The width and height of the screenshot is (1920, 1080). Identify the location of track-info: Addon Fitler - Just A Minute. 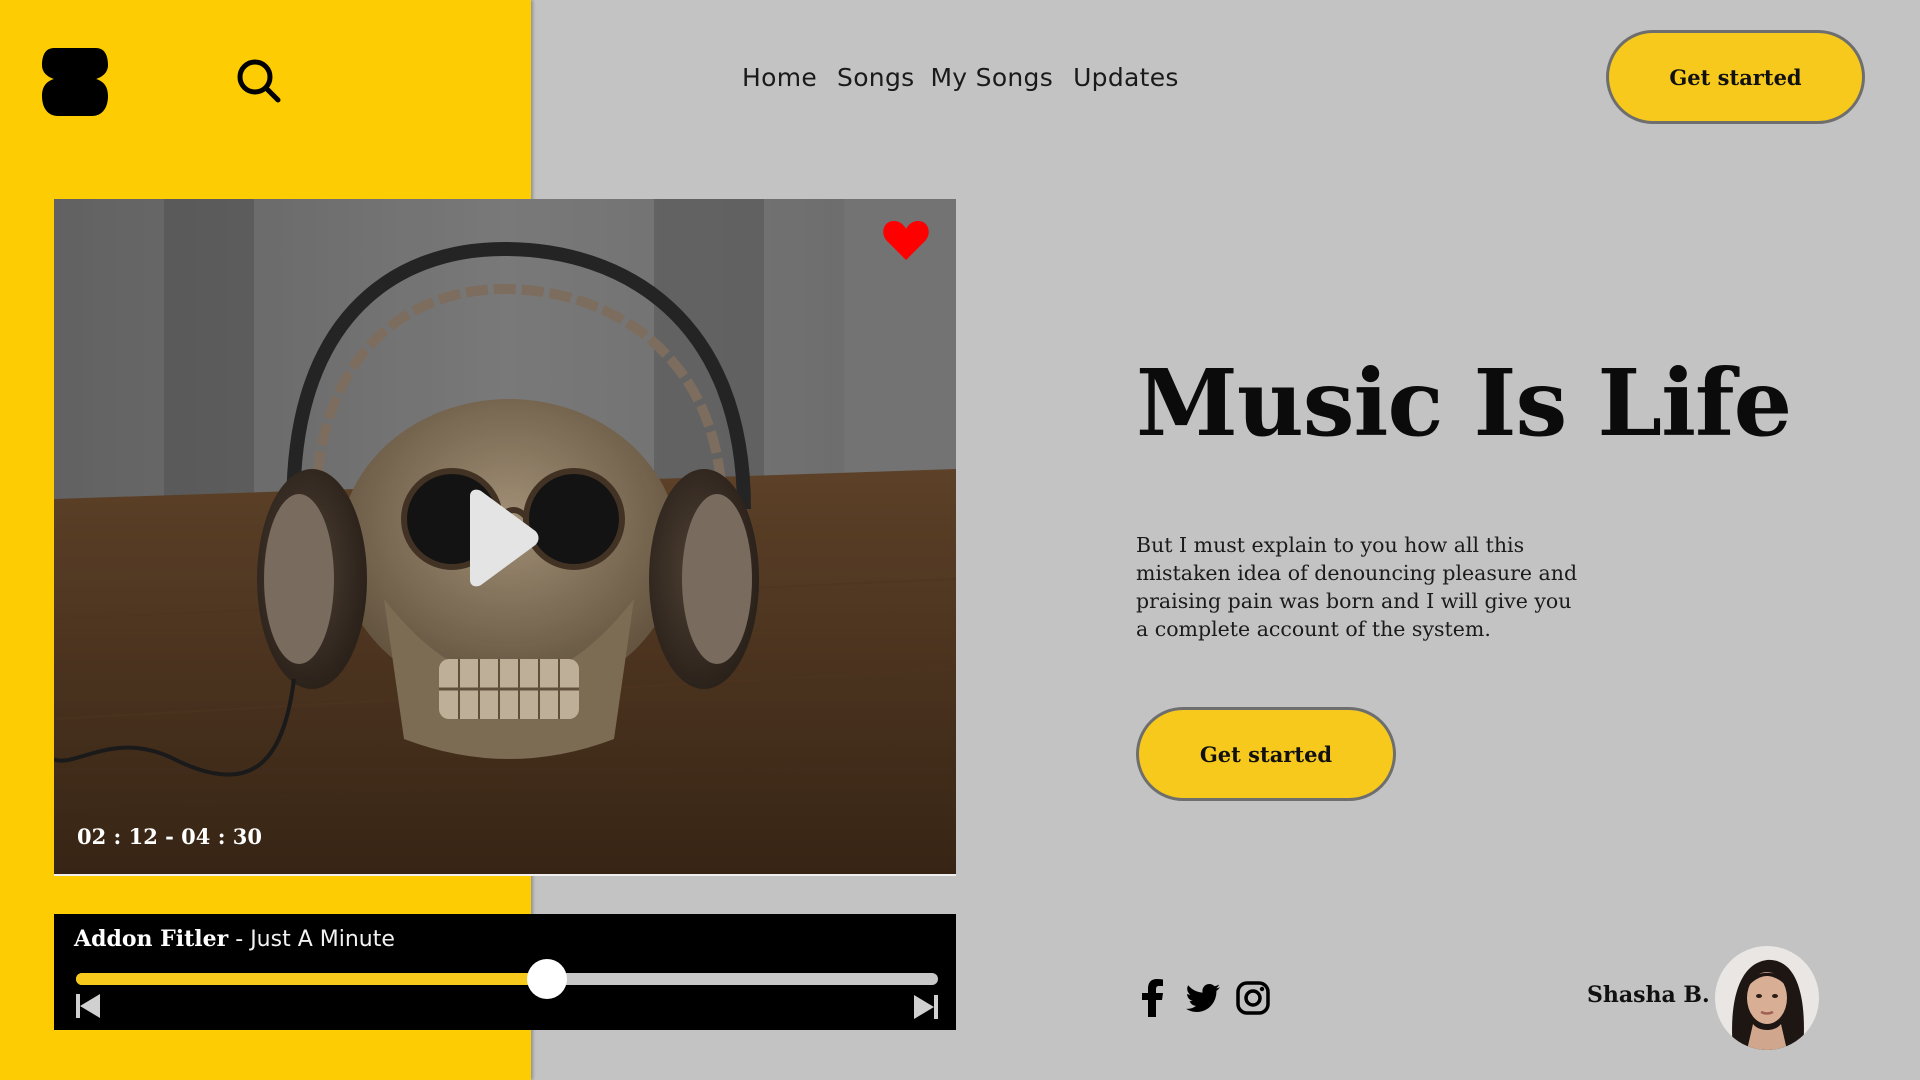
(234, 939).